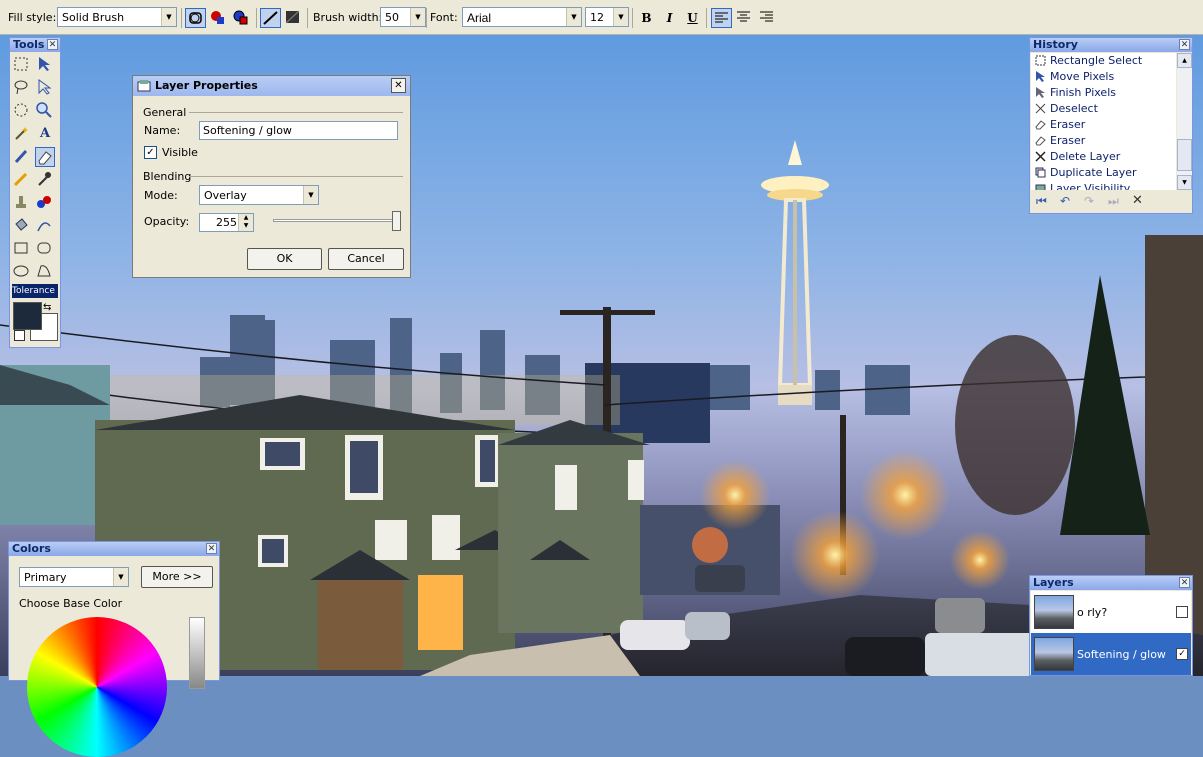 This screenshot has width=1203, height=757. What do you see at coordinates (22, 111) in the screenshot?
I see `ellipse-select-tool` at bounding box center [22, 111].